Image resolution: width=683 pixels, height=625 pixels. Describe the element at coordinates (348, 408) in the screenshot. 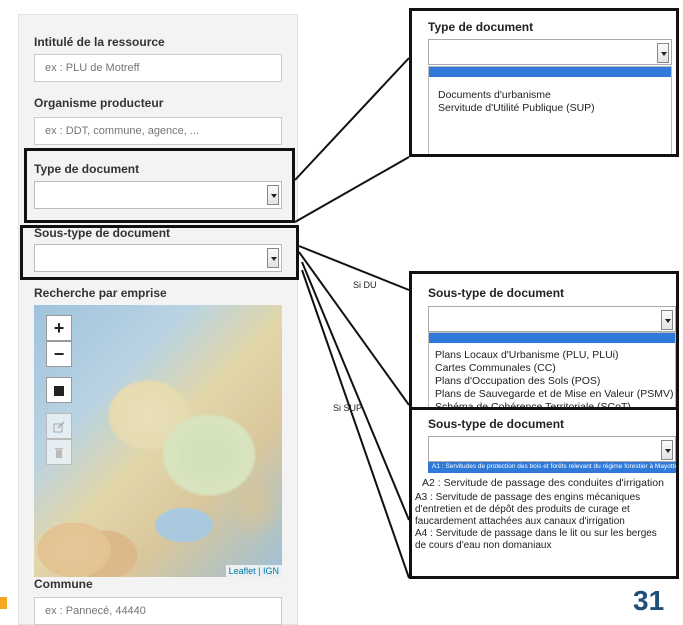

I see `condition-sup-note: Si SUP` at that location.